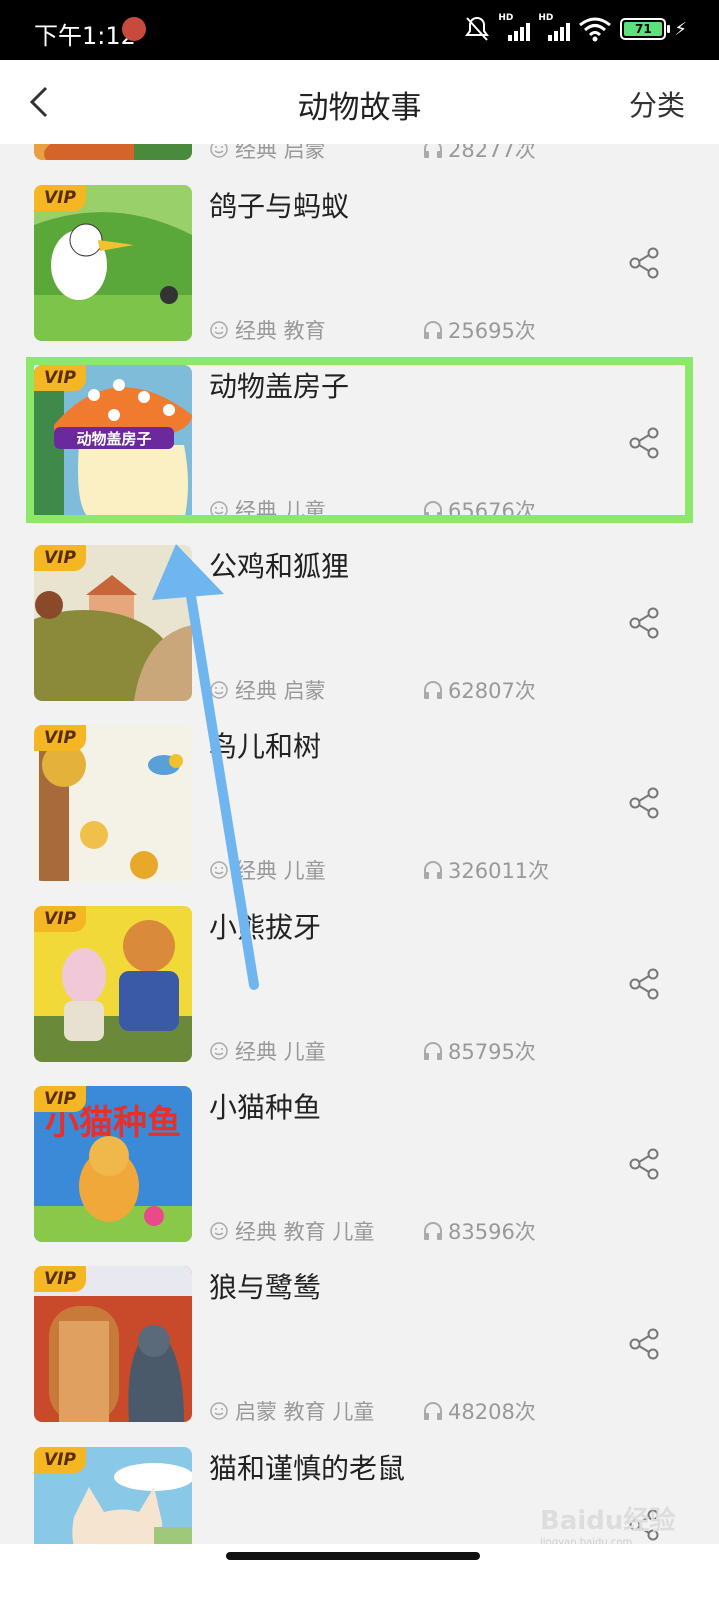 The width and height of the screenshot is (719, 1600). Describe the element at coordinates (85, 36) in the screenshot. I see `status-time: 下午1:12` at that location.